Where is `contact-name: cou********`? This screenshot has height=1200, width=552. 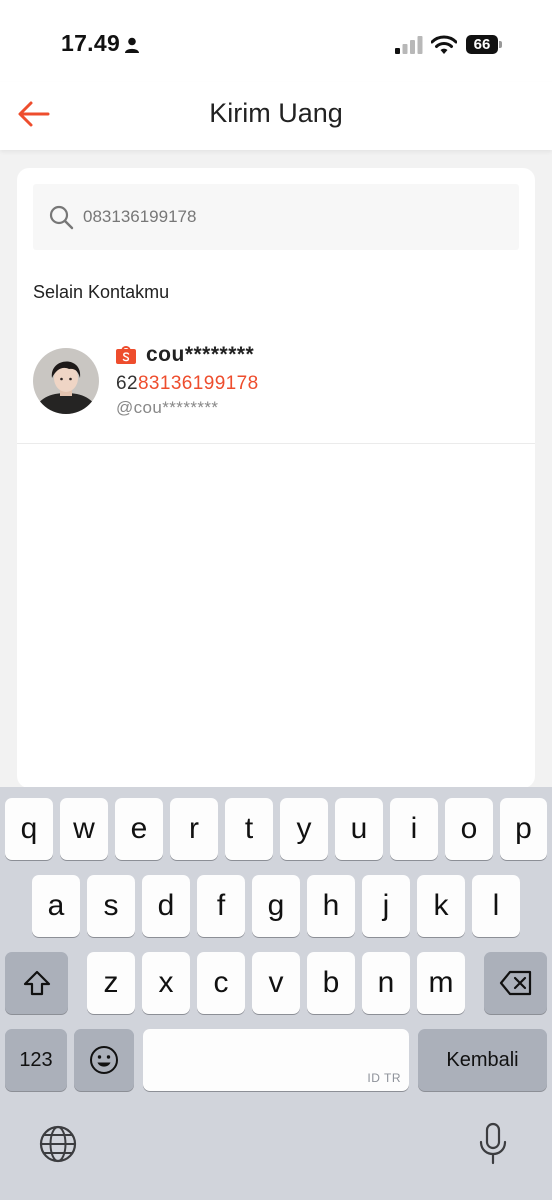 contact-name: cou******** is located at coordinates (200, 354).